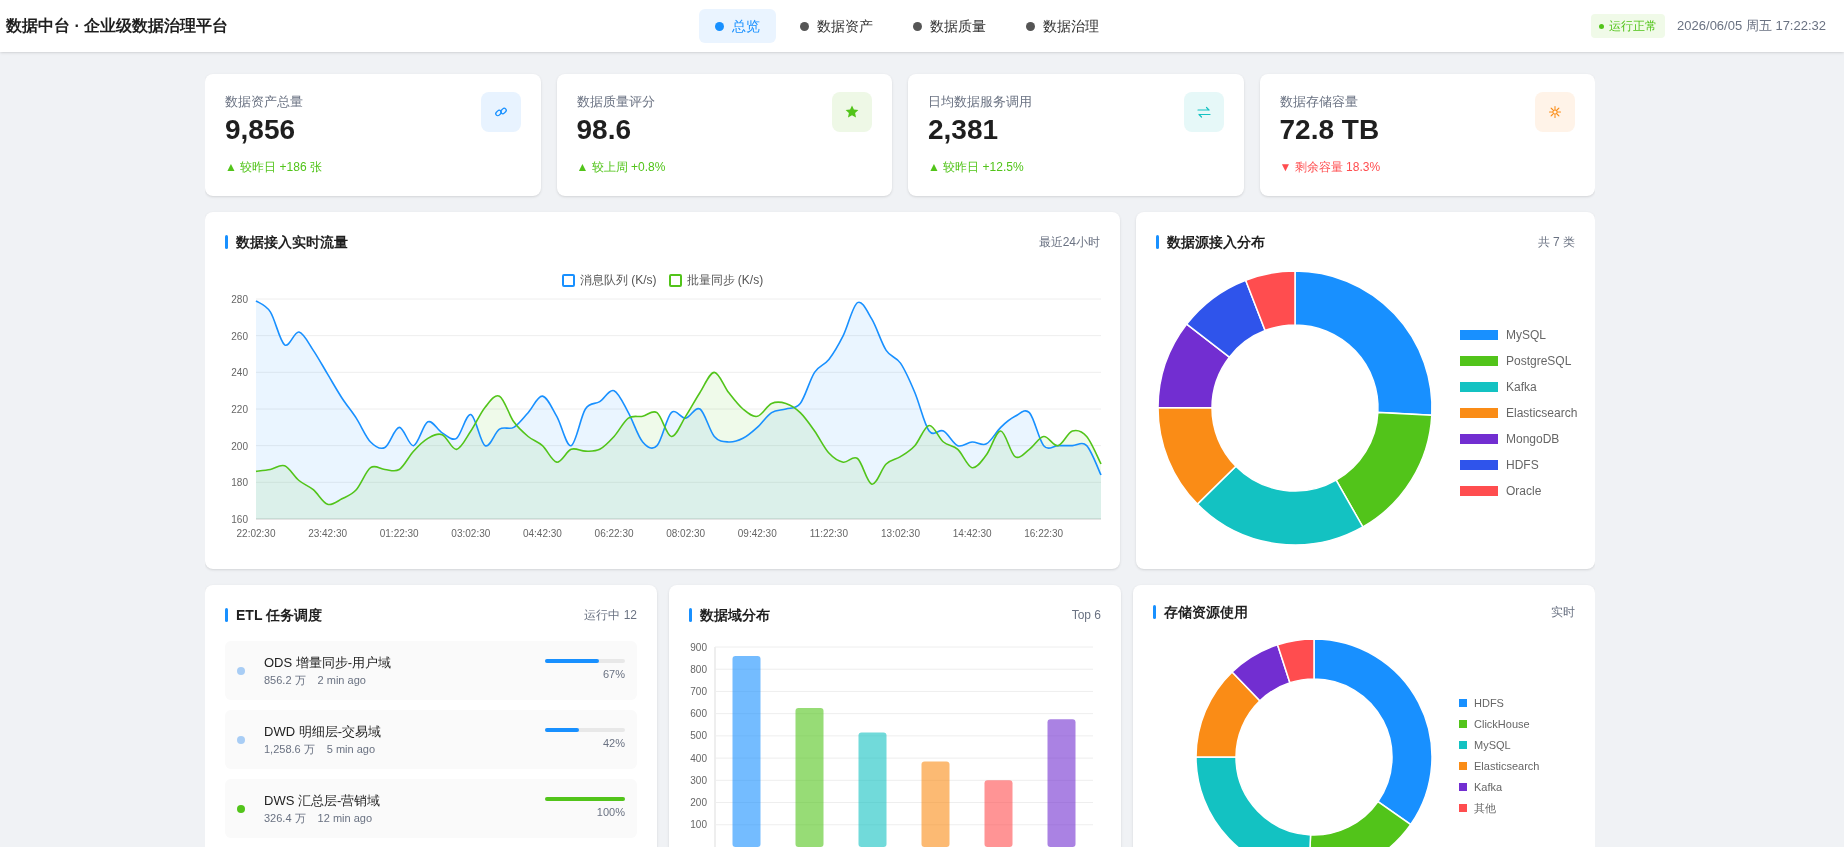 Image resolution: width=1844 pixels, height=847 pixels. I want to click on status-badge: 运行正常, so click(1628, 26).